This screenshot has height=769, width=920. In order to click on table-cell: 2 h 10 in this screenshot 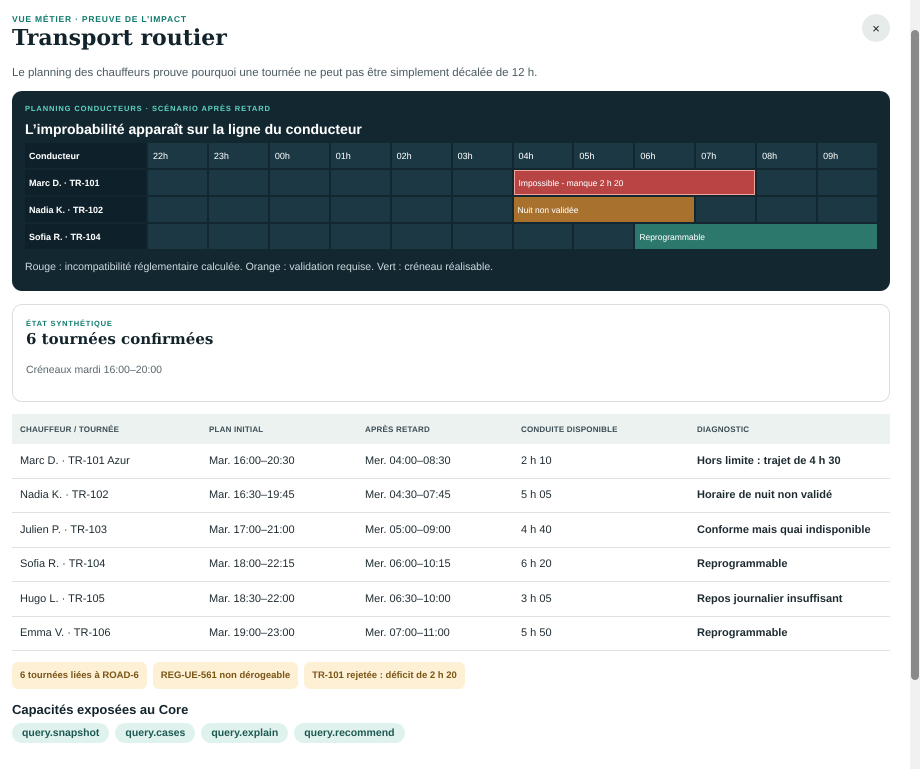, I will do `click(601, 461)`.